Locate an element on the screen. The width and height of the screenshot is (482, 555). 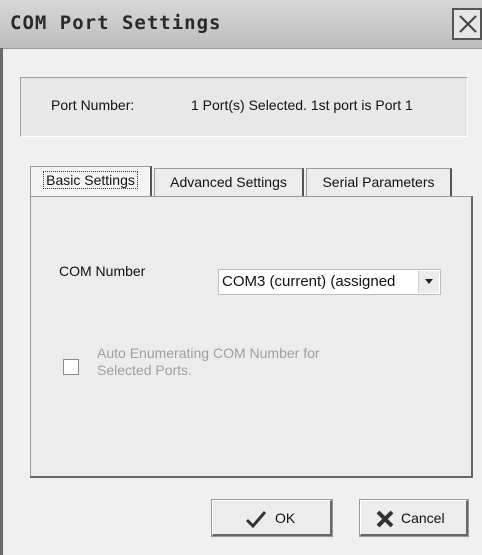
cancel-label: Cancel is located at coordinates (423, 518).